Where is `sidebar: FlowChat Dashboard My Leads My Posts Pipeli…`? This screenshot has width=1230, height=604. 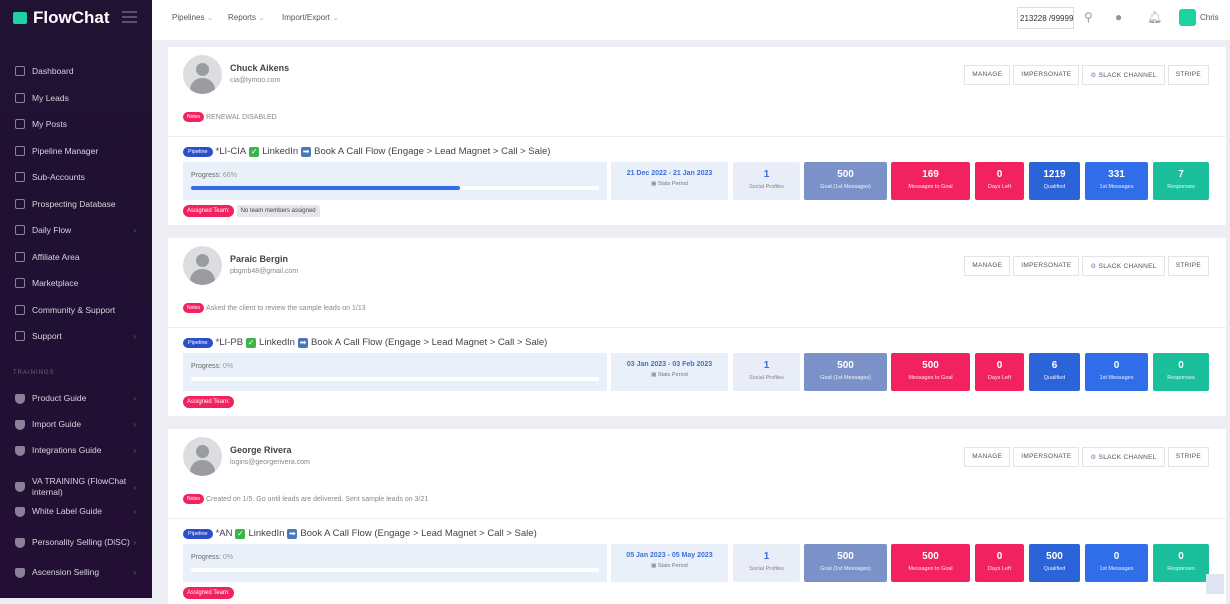
sidebar: FlowChat Dashboard My Leads My Posts Pipeli… is located at coordinates (76, 299).